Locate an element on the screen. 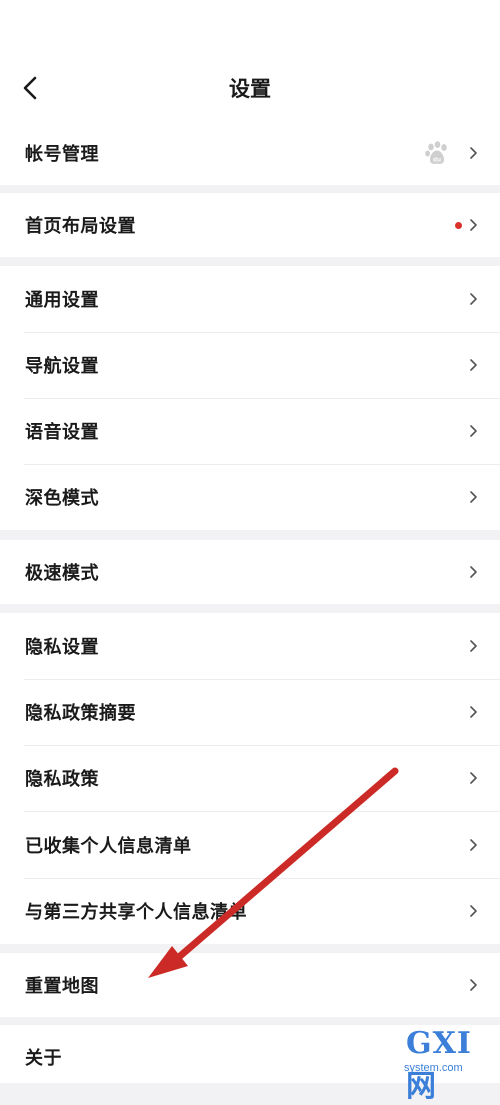 This screenshot has width=500, height=1105. settings-row-shared-info: 与第三方共享个人信息清单 is located at coordinates (250, 911).